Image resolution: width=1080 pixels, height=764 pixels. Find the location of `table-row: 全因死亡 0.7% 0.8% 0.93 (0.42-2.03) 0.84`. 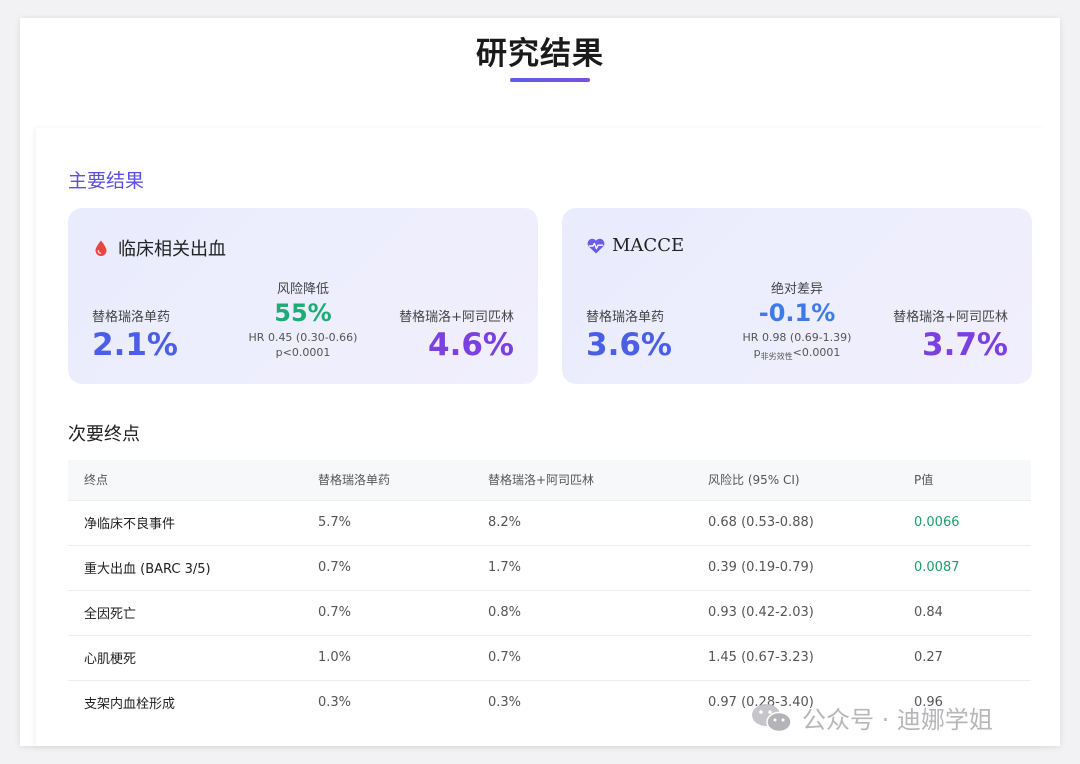

table-row: 全因死亡 0.7% 0.8% 0.93 (0.42-2.03) 0.84 is located at coordinates (549, 612).